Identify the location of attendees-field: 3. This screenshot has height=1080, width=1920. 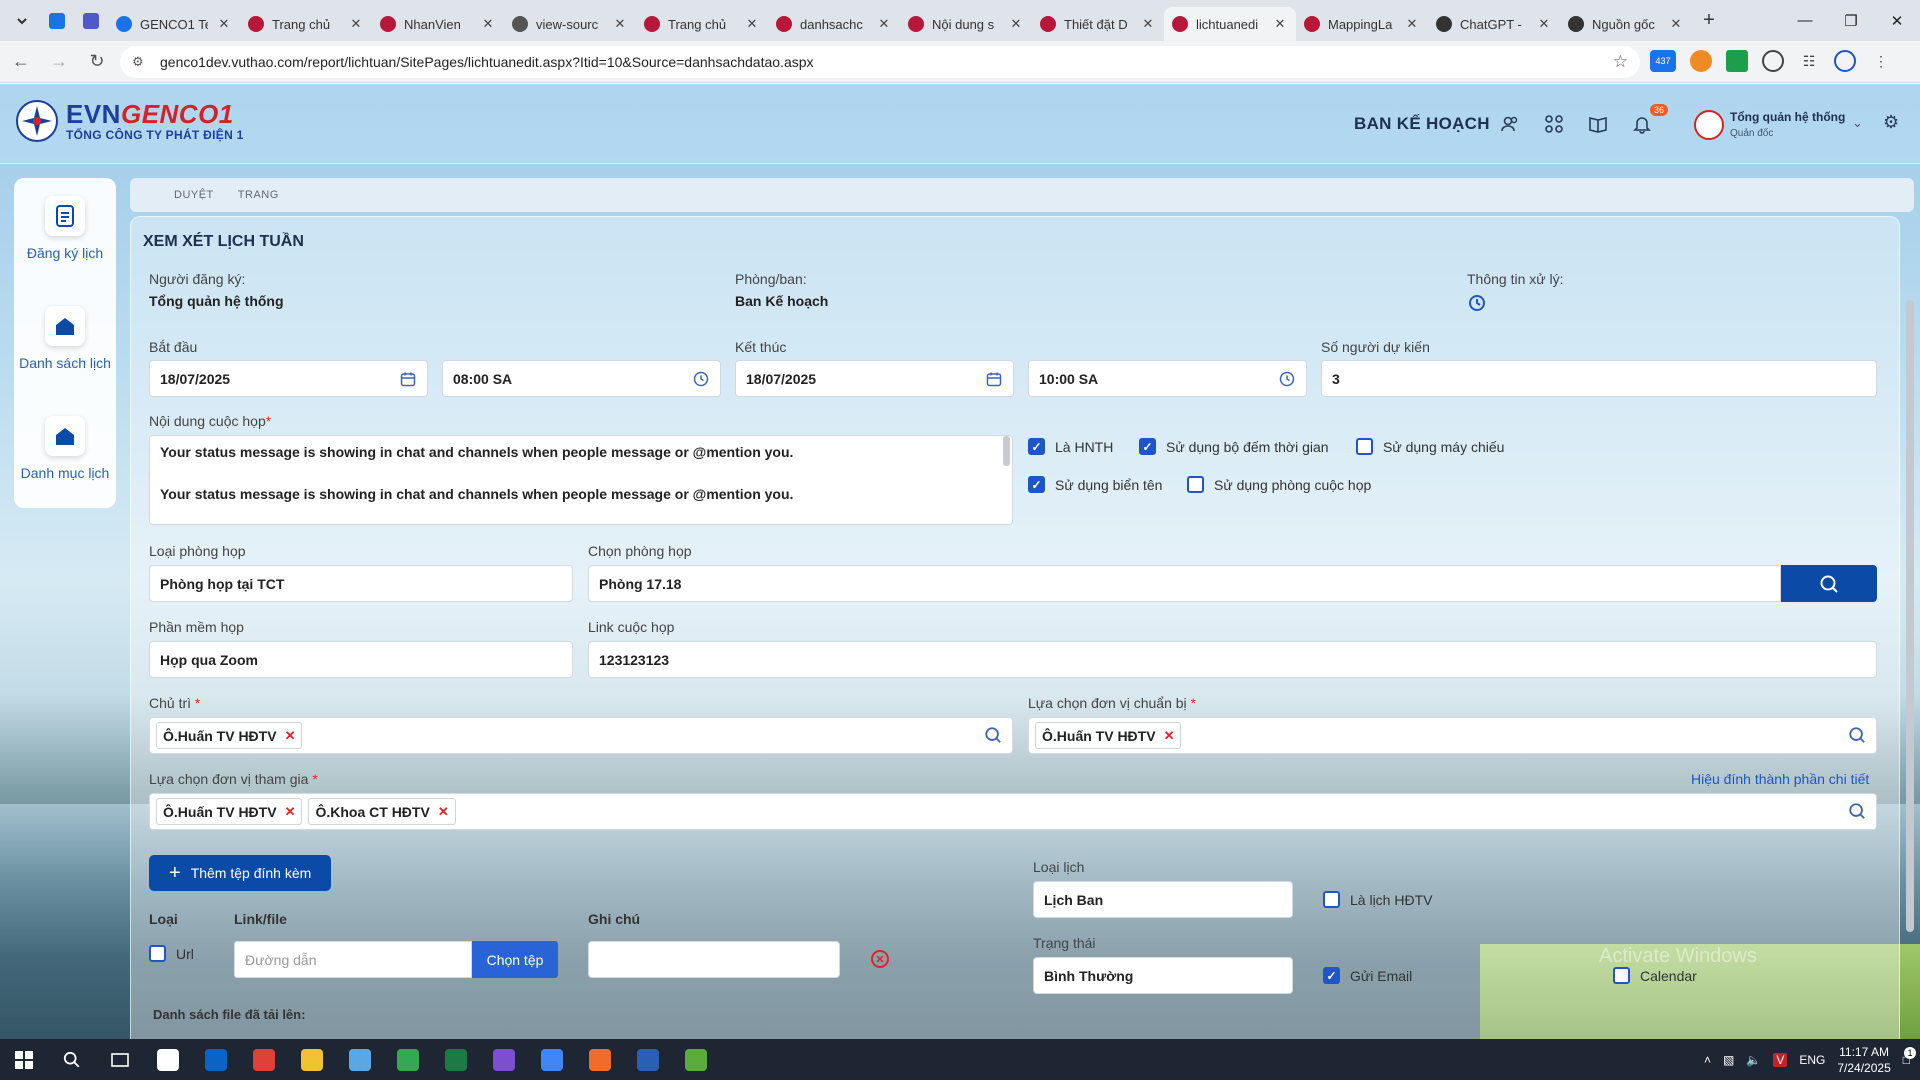
(1599, 378).